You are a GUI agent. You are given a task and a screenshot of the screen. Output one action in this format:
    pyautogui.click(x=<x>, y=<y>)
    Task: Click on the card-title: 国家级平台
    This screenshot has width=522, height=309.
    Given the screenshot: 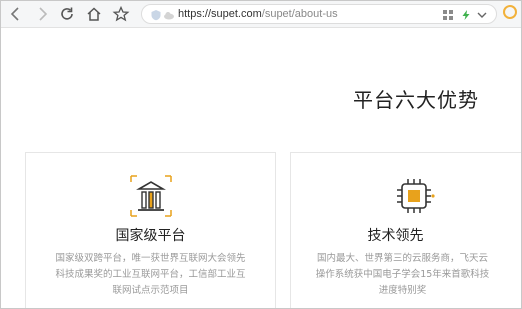 What is the action you would take?
    pyautogui.click(x=150, y=236)
    